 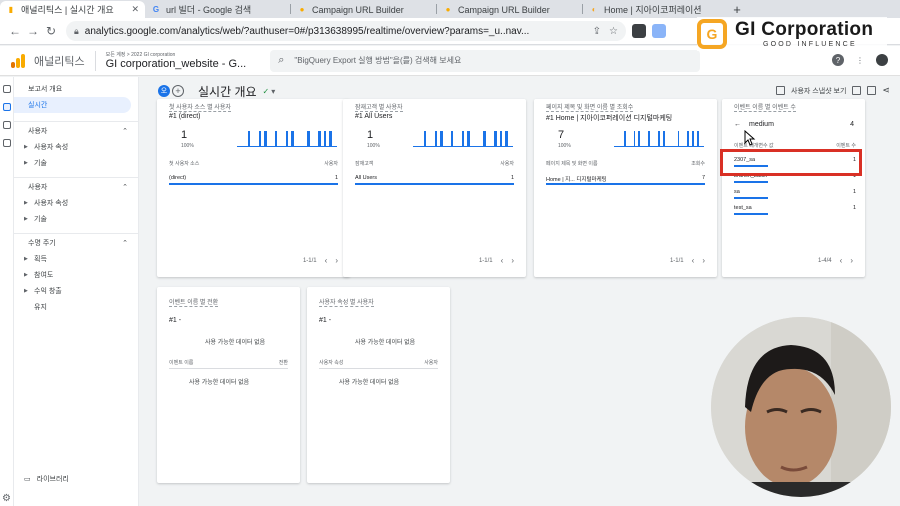 I want to click on explore-icon, so click(x=7, y=125).